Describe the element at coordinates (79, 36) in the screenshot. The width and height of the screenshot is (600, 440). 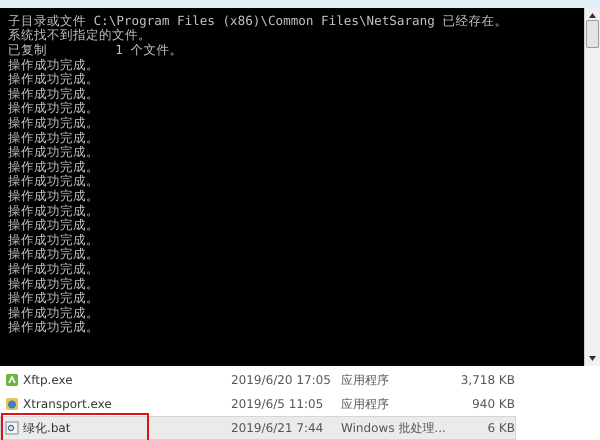
I see `console-line: 系统找不到指定的文件。` at that location.